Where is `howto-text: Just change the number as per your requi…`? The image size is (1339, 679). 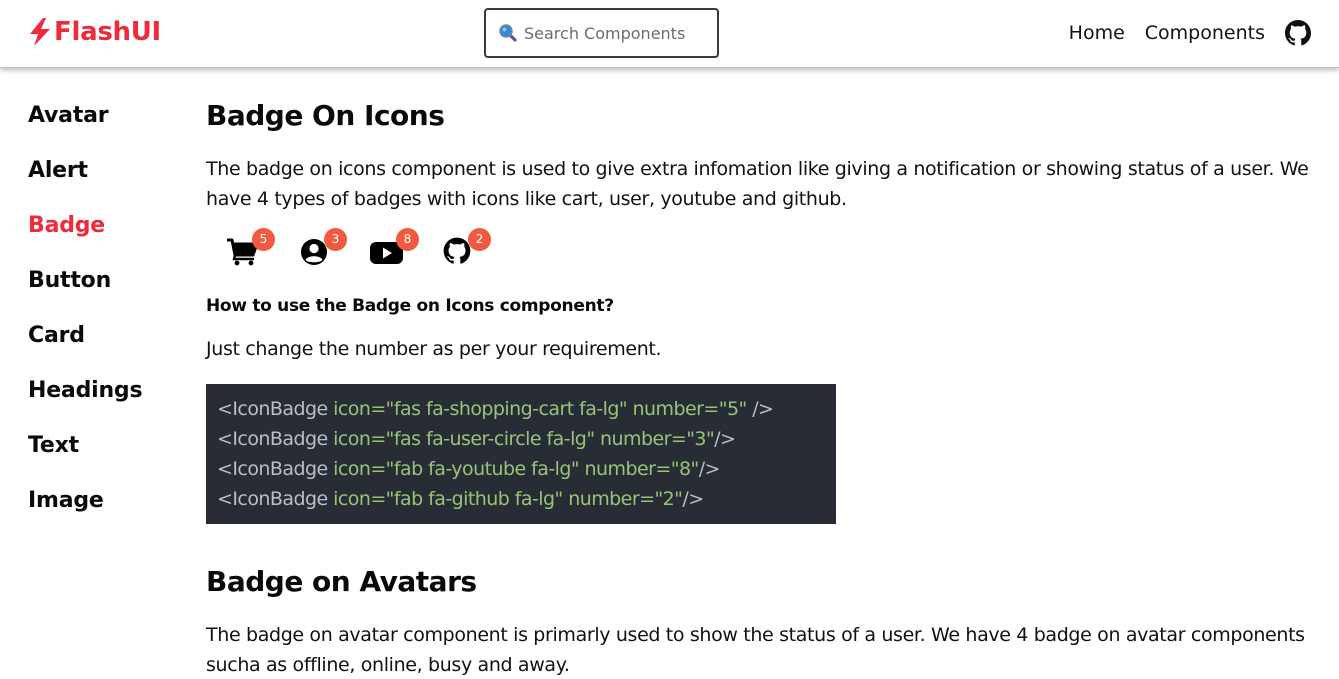
howto-text: Just change the number as per your requi… is located at coordinates (434, 349).